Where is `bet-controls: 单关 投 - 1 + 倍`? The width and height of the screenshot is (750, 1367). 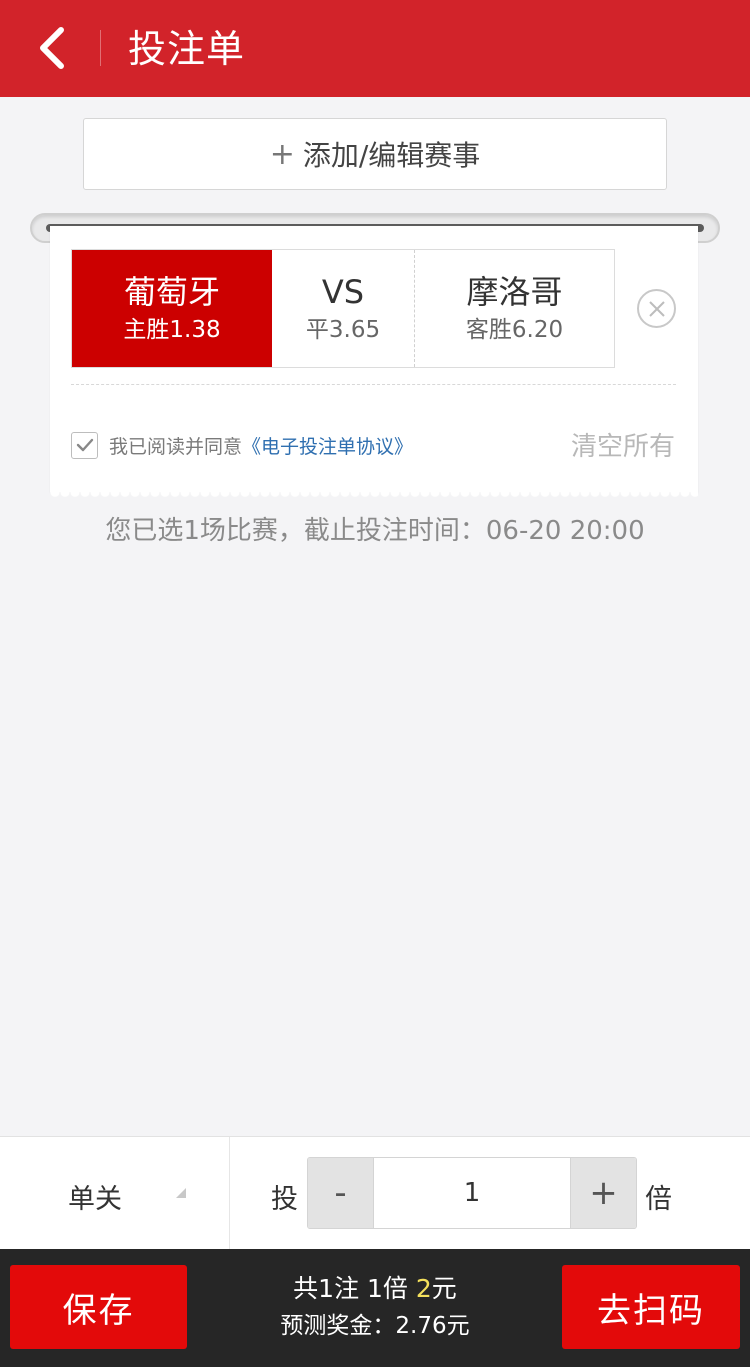
bet-controls: 单关 投 - 1 + 倍 is located at coordinates (375, 1193).